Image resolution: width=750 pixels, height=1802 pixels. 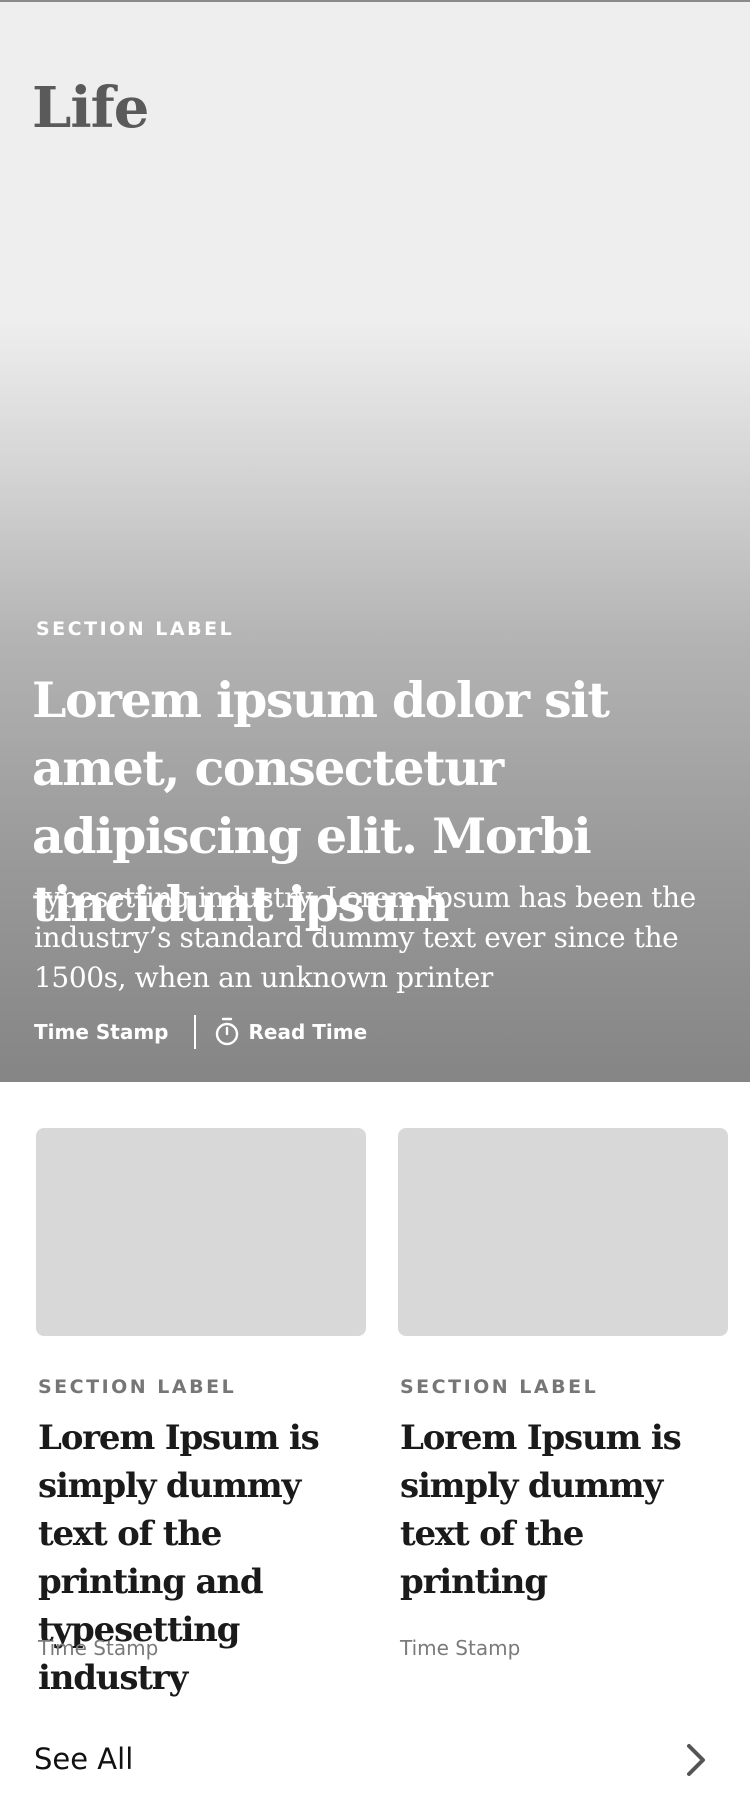 What do you see at coordinates (90, 108) in the screenshot?
I see `page-title: Life` at bounding box center [90, 108].